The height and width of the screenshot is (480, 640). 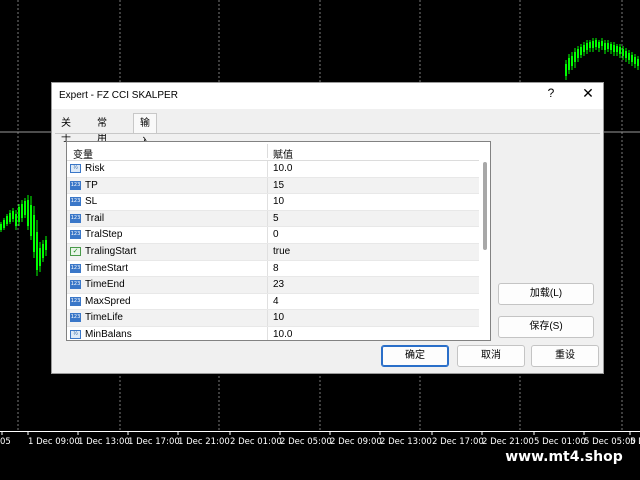 I want to click on param-row-risk: ½ Risk 10.0, so click(x=273, y=169).